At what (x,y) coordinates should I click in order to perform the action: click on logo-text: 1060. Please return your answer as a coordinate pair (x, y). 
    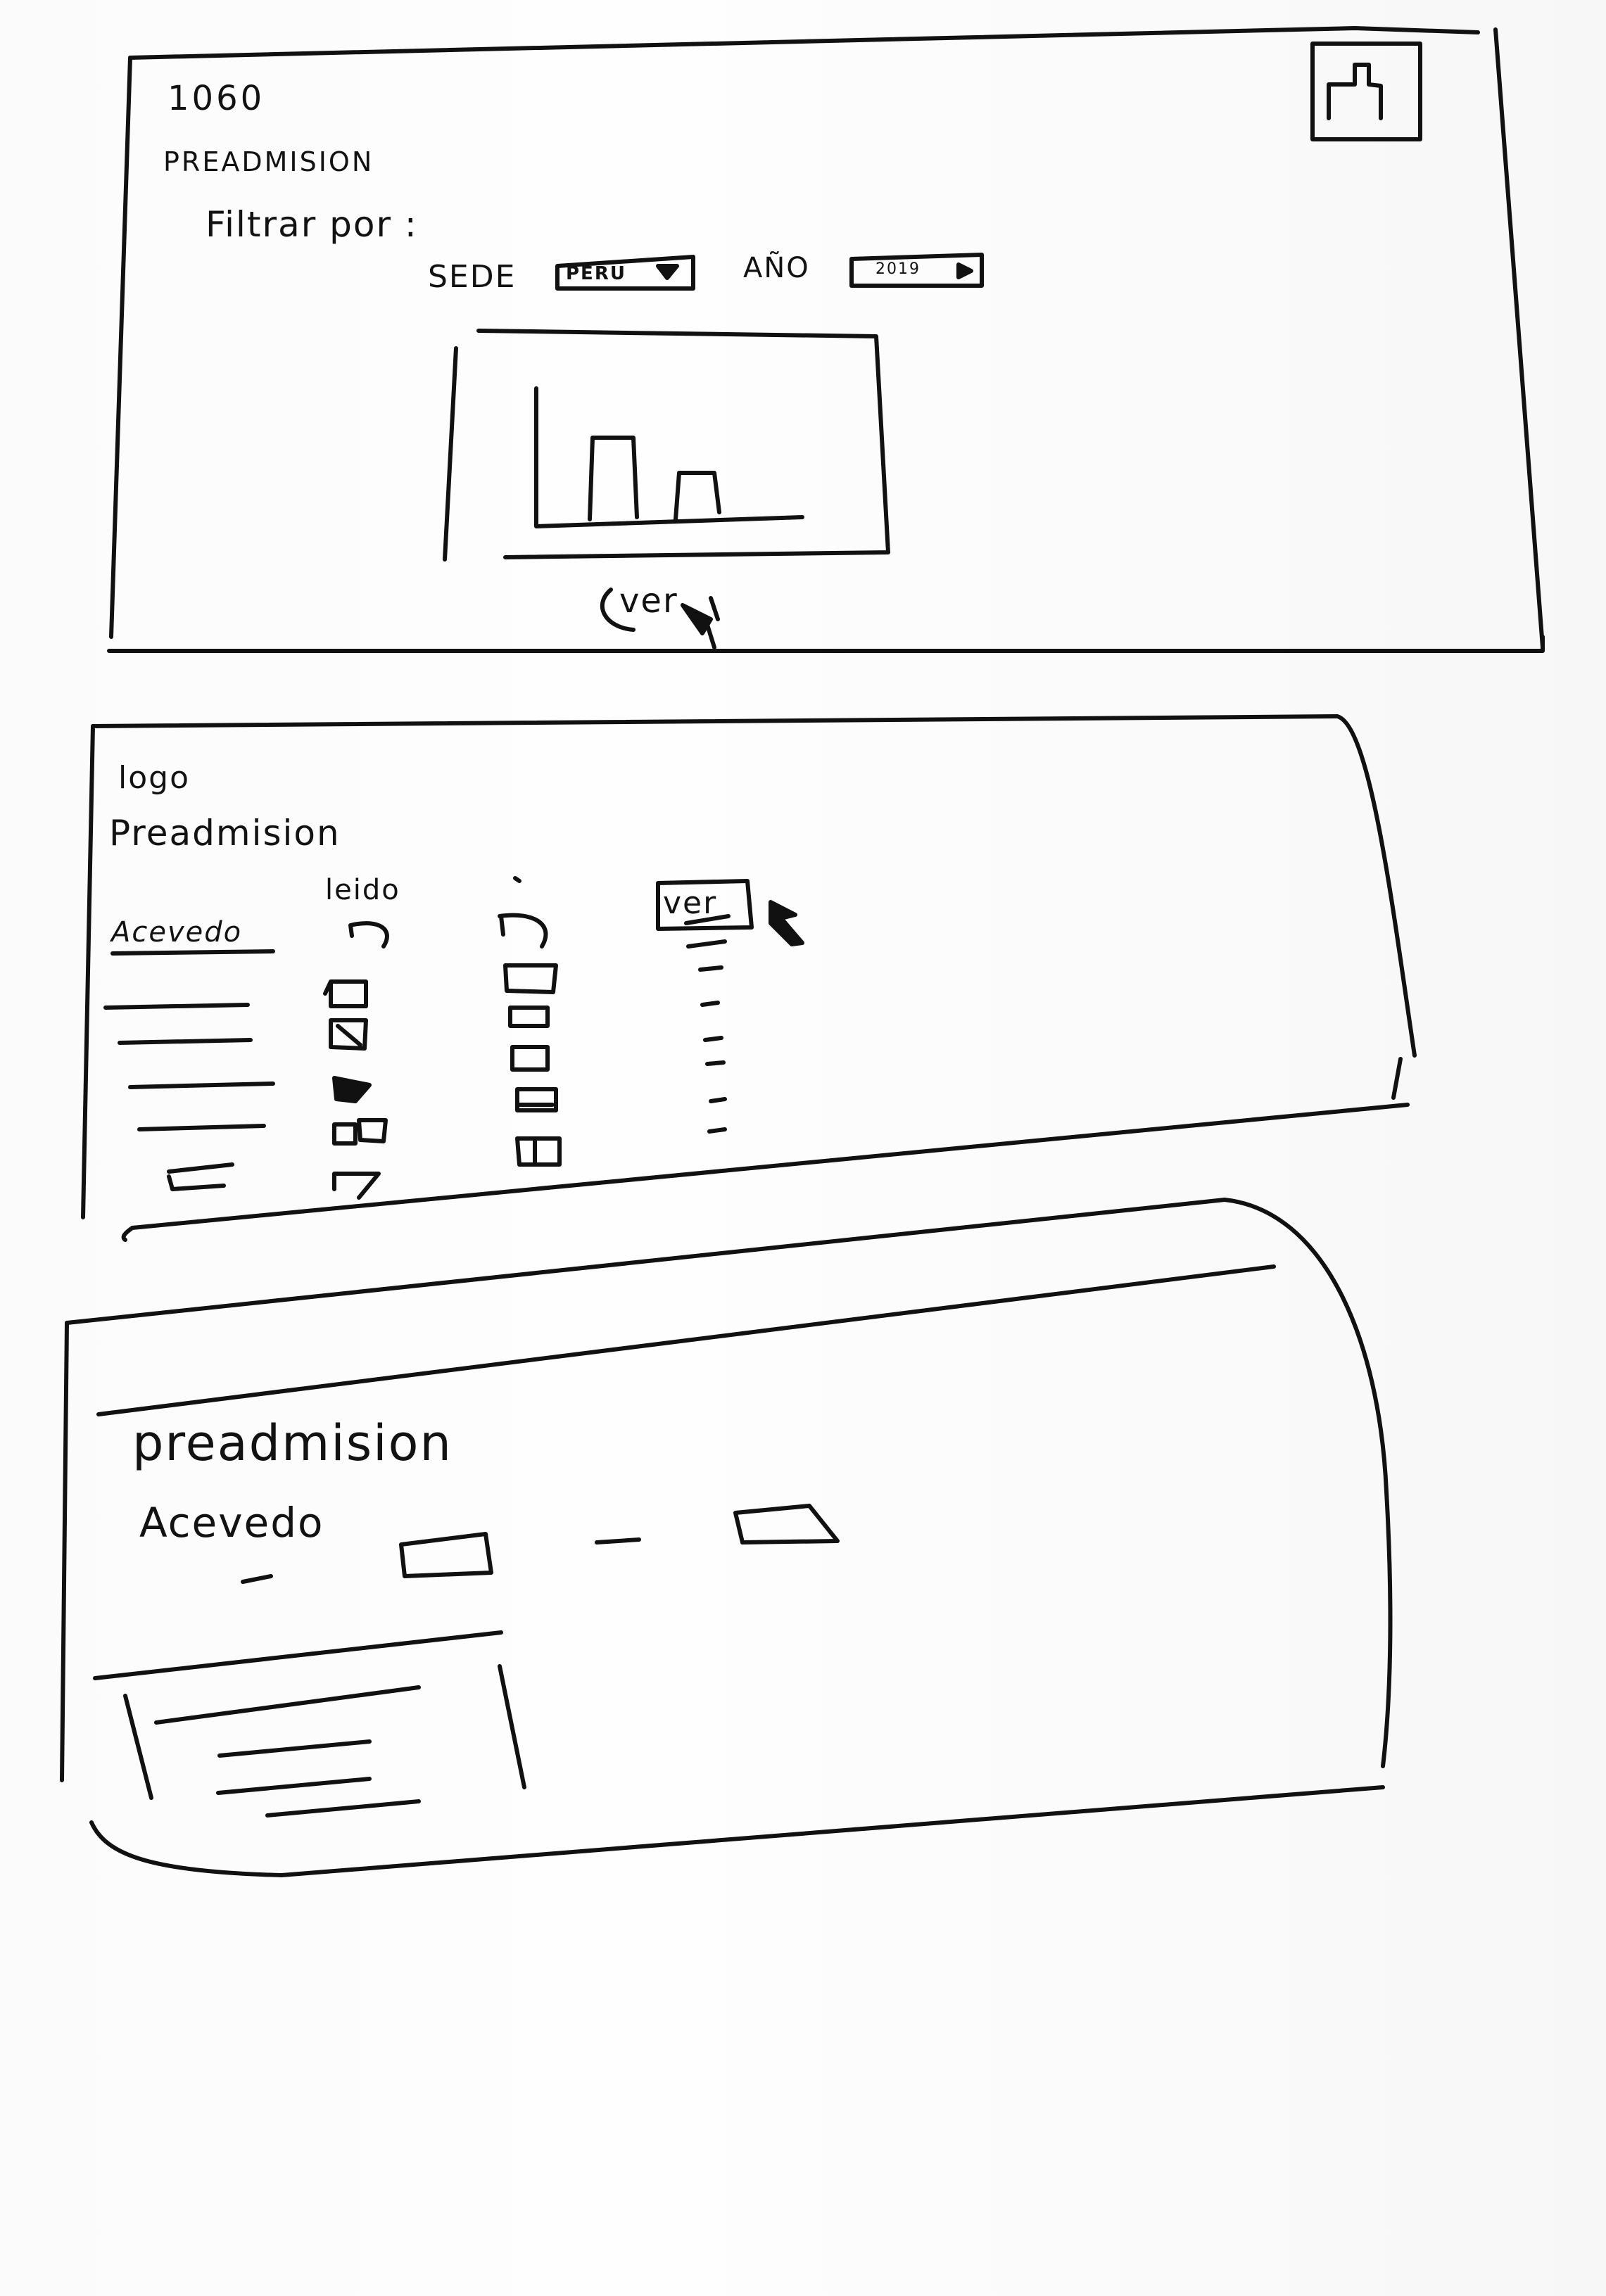
    Looking at the image, I should click on (216, 98).